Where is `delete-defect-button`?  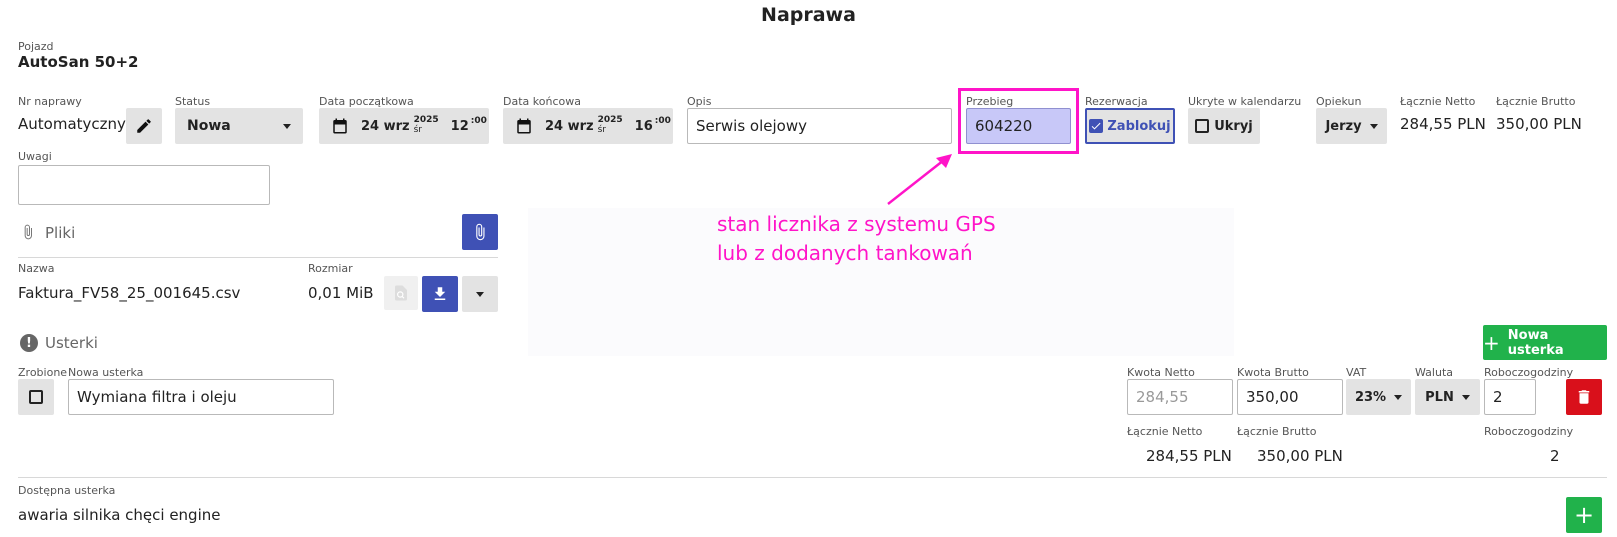
delete-defect-button is located at coordinates (1584, 397).